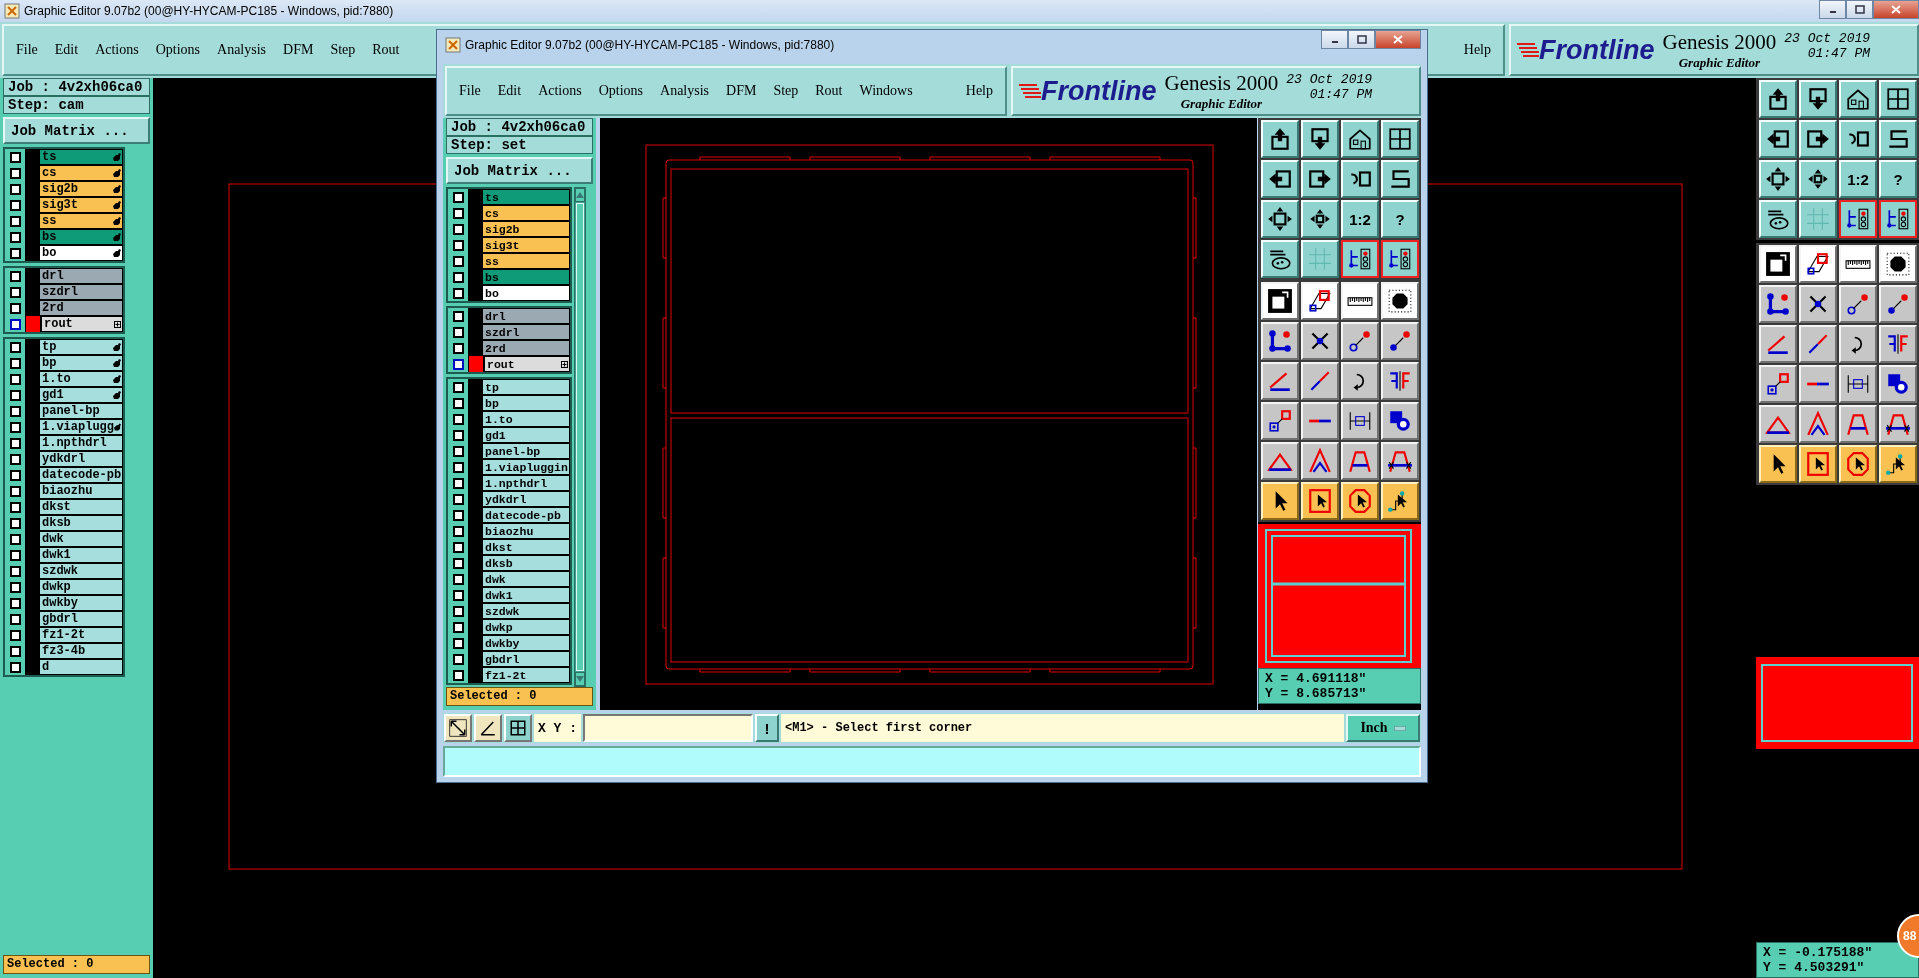 The height and width of the screenshot is (978, 1919). I want to click on cross-icon, so click(1320, 341).